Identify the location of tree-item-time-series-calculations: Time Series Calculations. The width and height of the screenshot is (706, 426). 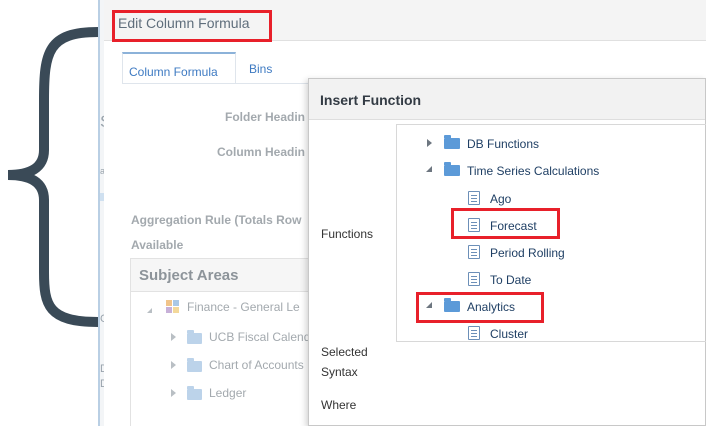
(551, 171).